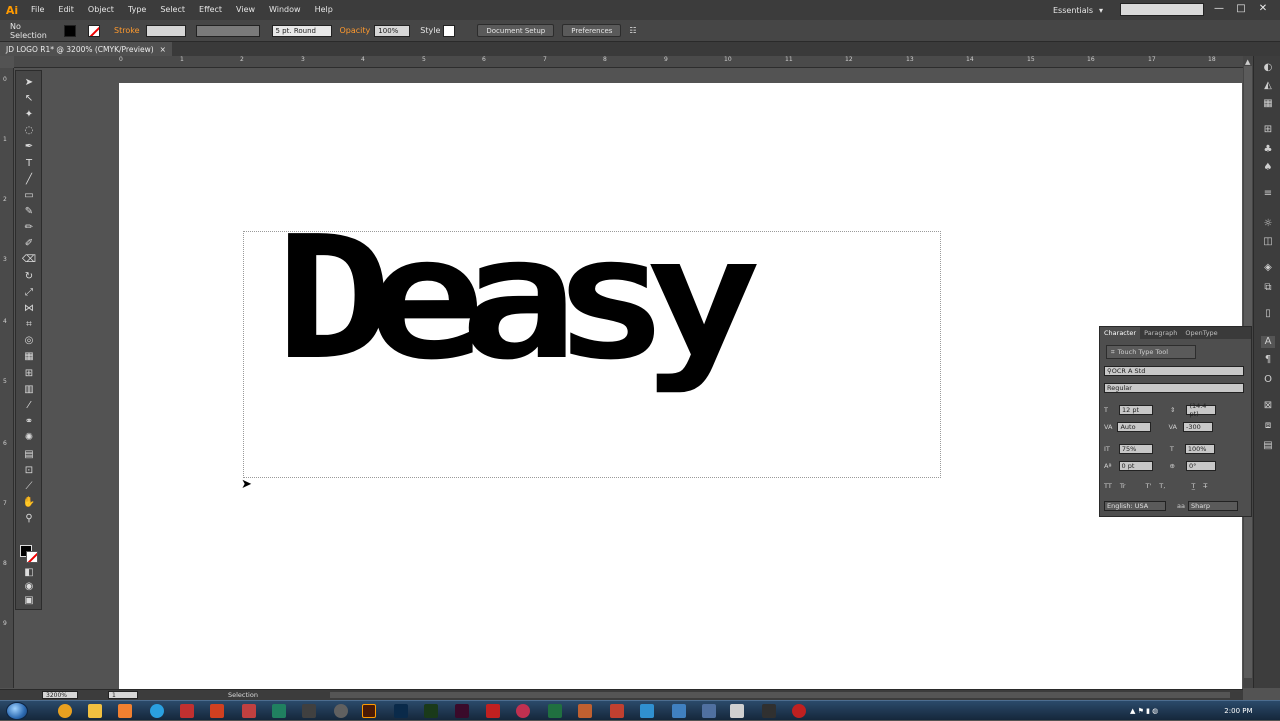 This screenshot has width=1280, height=721. I want to click on appearance-panel-icon: ☼, so click(1268, 224).